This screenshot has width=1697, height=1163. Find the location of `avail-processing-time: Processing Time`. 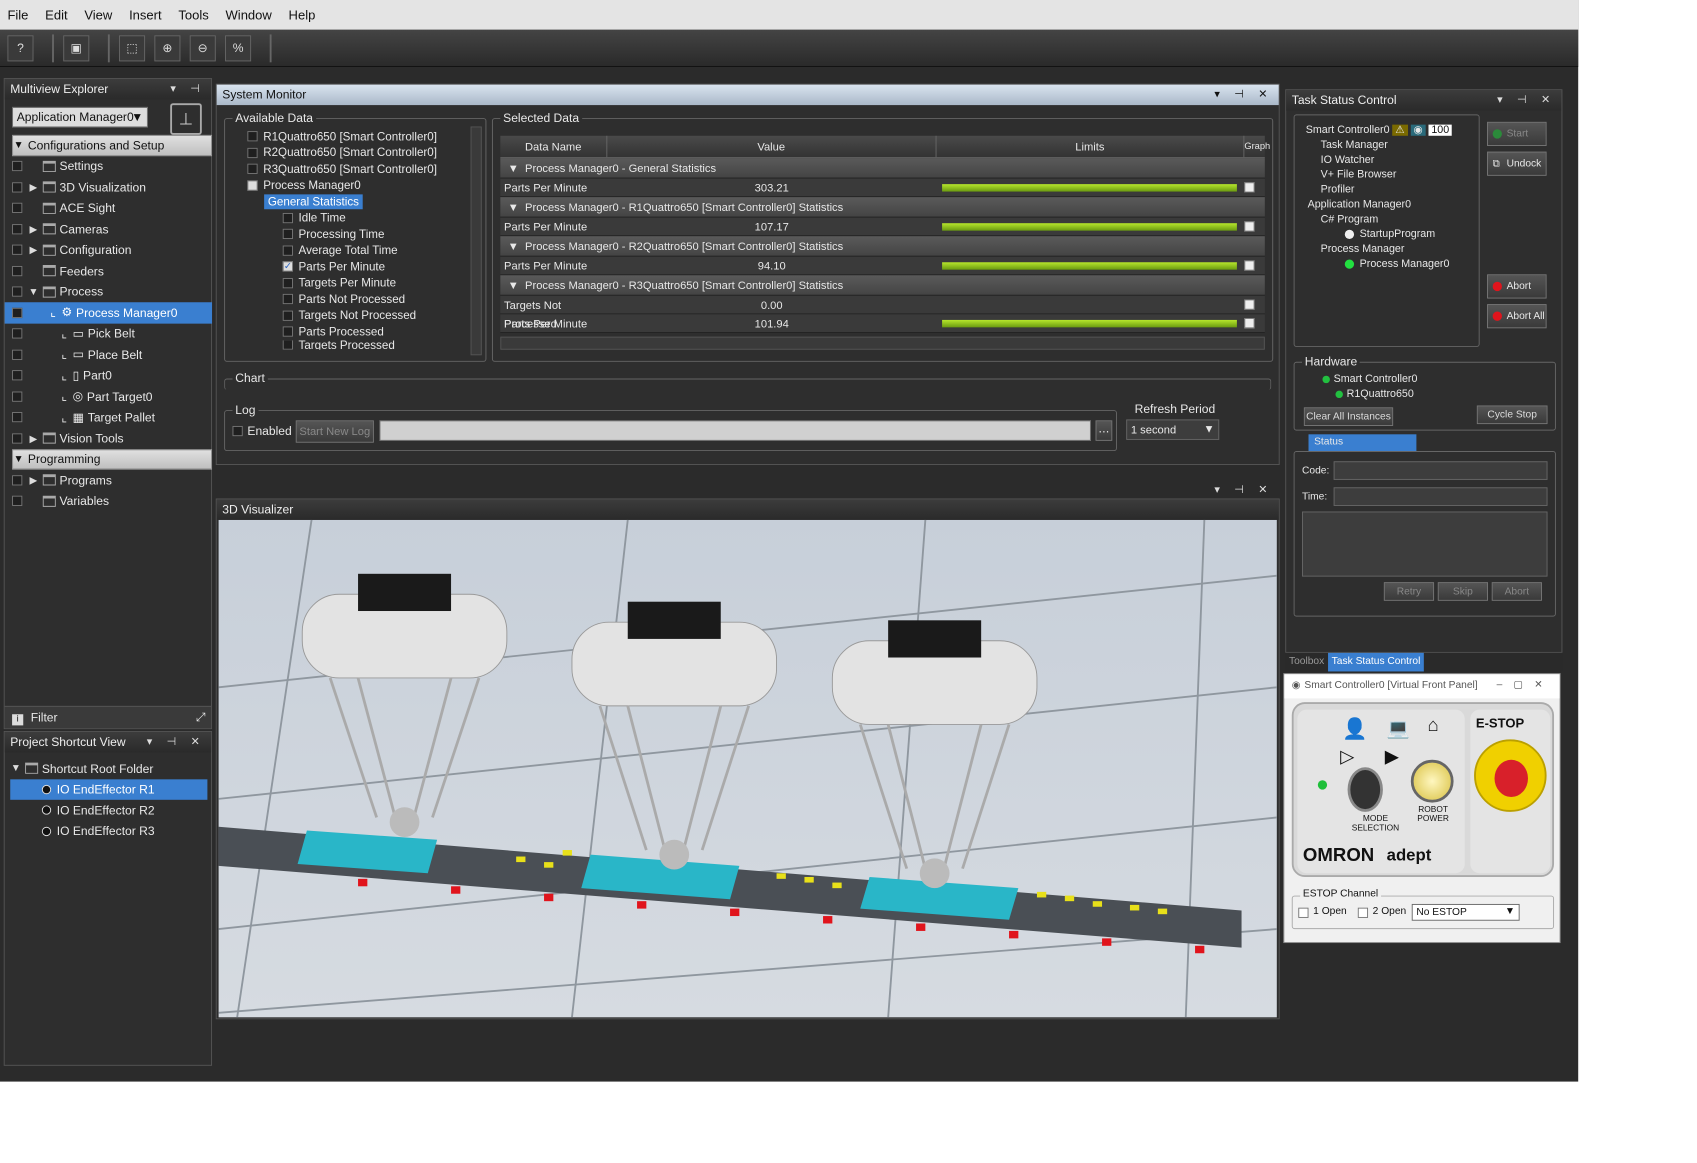

avail-processing-time: Processing Time is located at coordinates (358, 234).